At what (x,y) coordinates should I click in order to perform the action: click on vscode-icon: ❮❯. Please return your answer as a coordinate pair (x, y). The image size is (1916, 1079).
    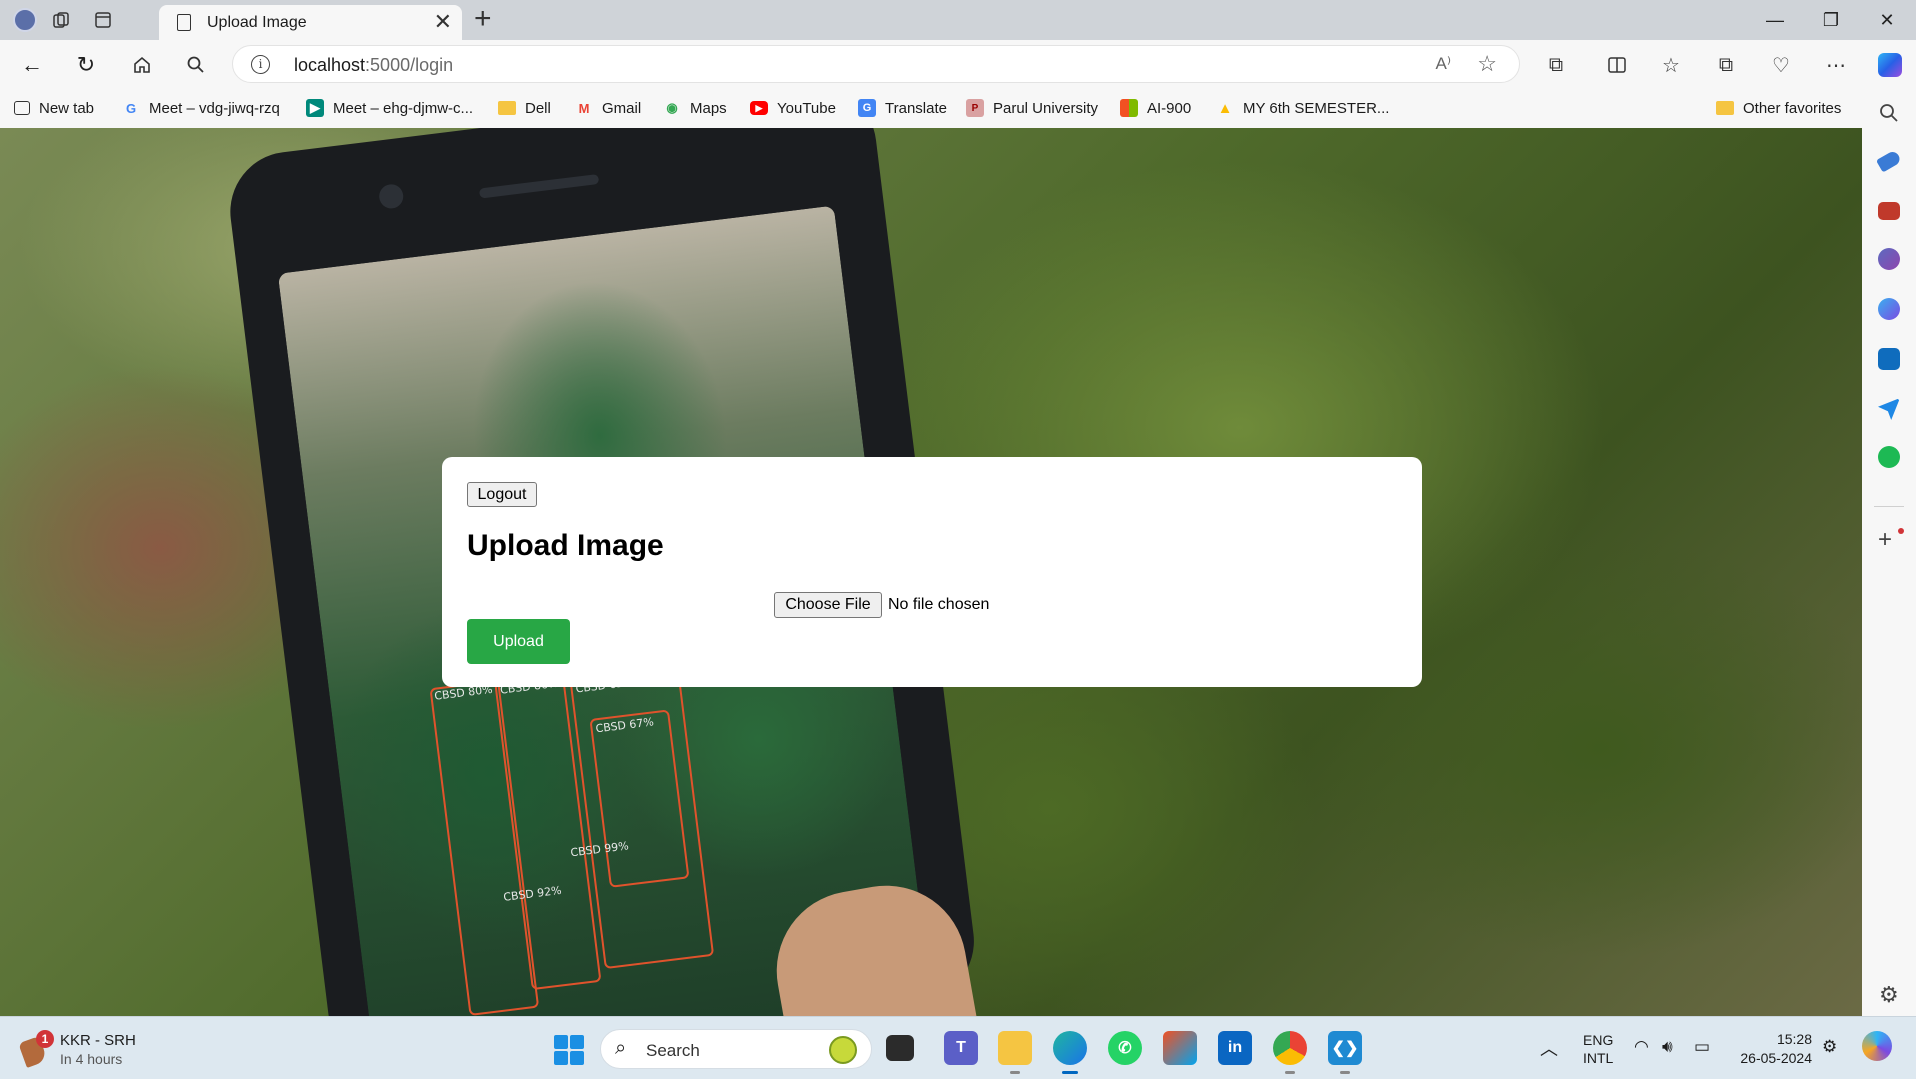
    Looking at the image, I should click on (1345, 1052).